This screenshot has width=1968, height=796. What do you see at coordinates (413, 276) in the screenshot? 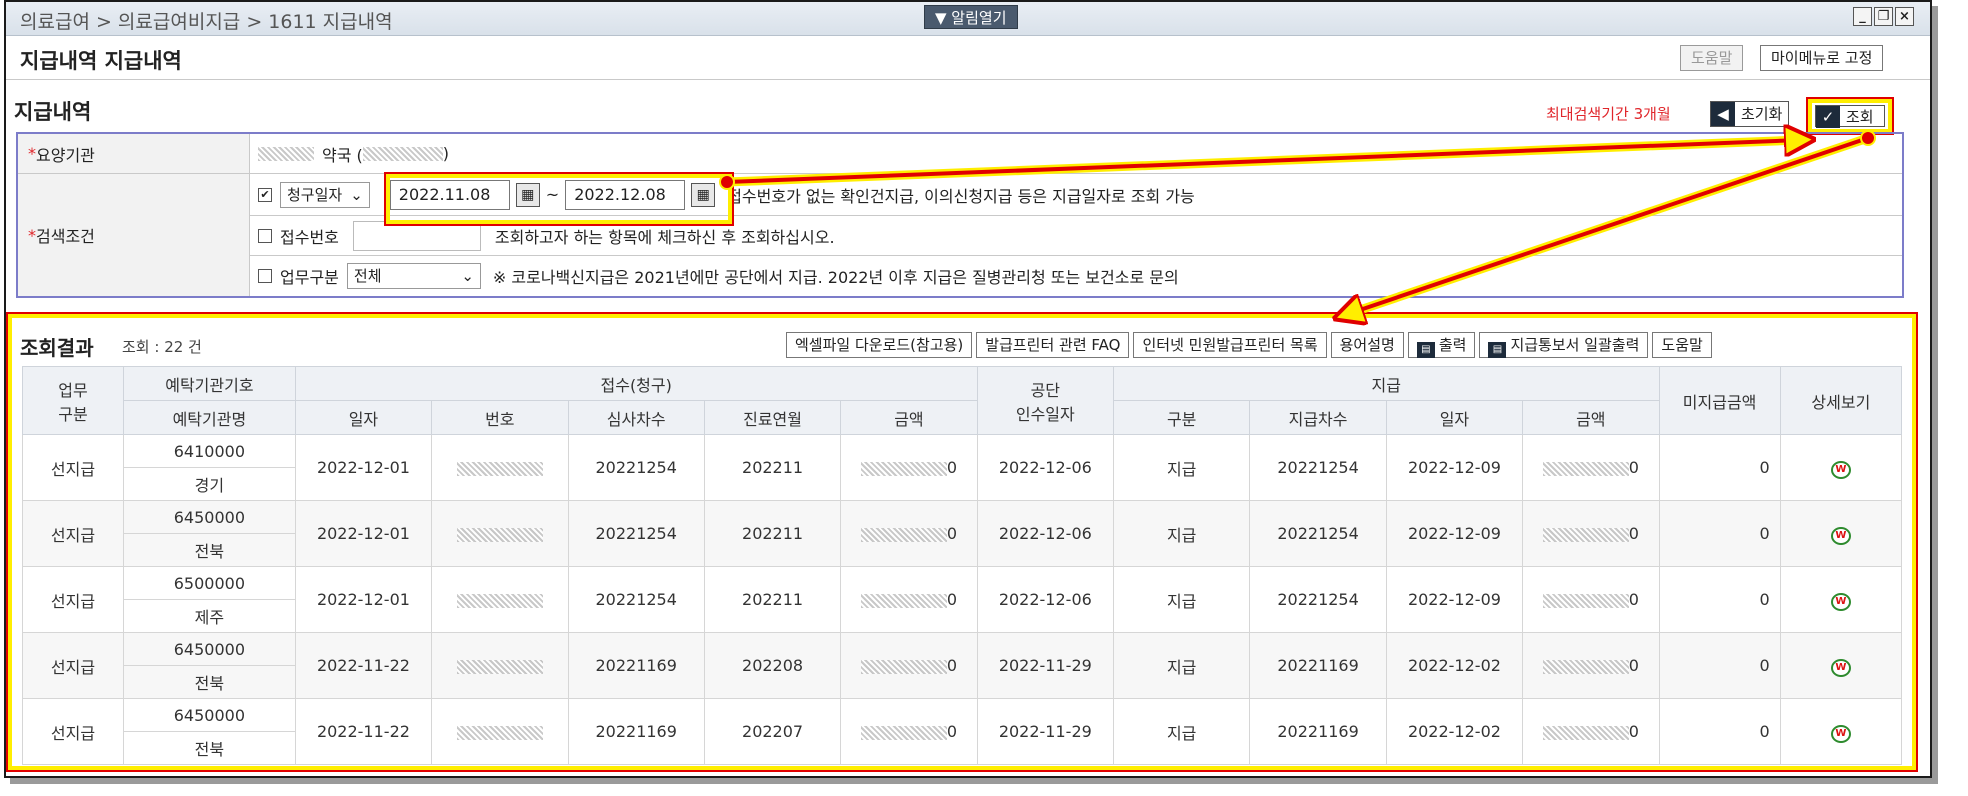
I see `biz-type-select: 전체 ⌄` at bounding box center [413, 276].